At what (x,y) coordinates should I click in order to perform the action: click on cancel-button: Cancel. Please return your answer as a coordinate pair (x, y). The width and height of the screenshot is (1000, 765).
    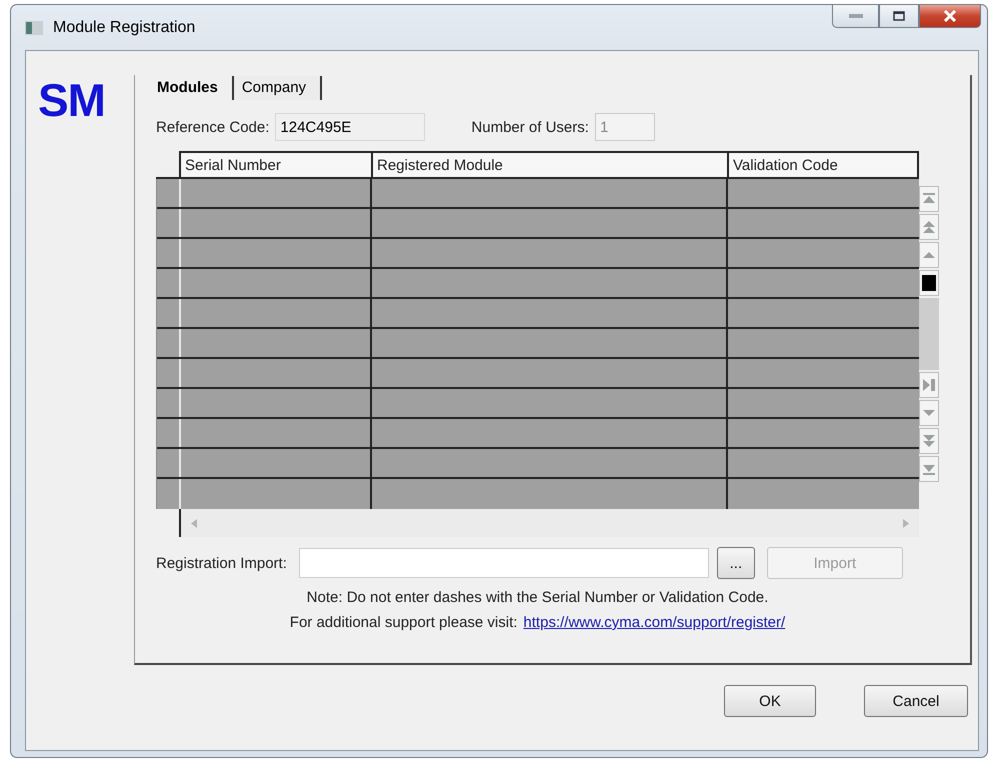
    Looking at the image, I should click on (916, 701).